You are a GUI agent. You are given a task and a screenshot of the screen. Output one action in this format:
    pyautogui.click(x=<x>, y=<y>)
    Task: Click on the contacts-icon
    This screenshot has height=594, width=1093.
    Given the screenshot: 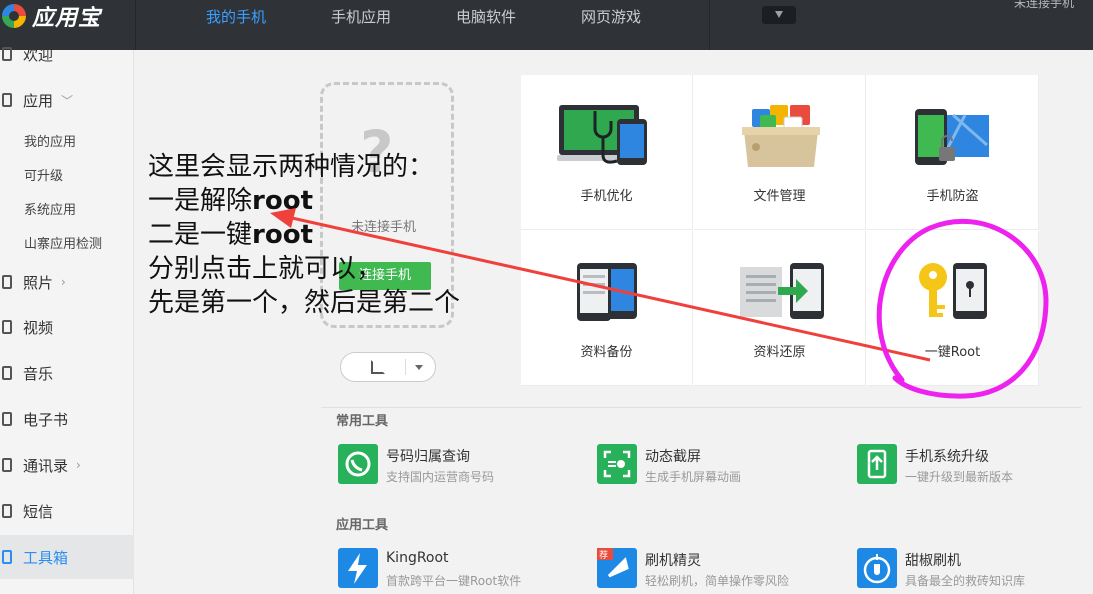 What is the action you would take?
    pyautogui.click(x=7, y=465)
    